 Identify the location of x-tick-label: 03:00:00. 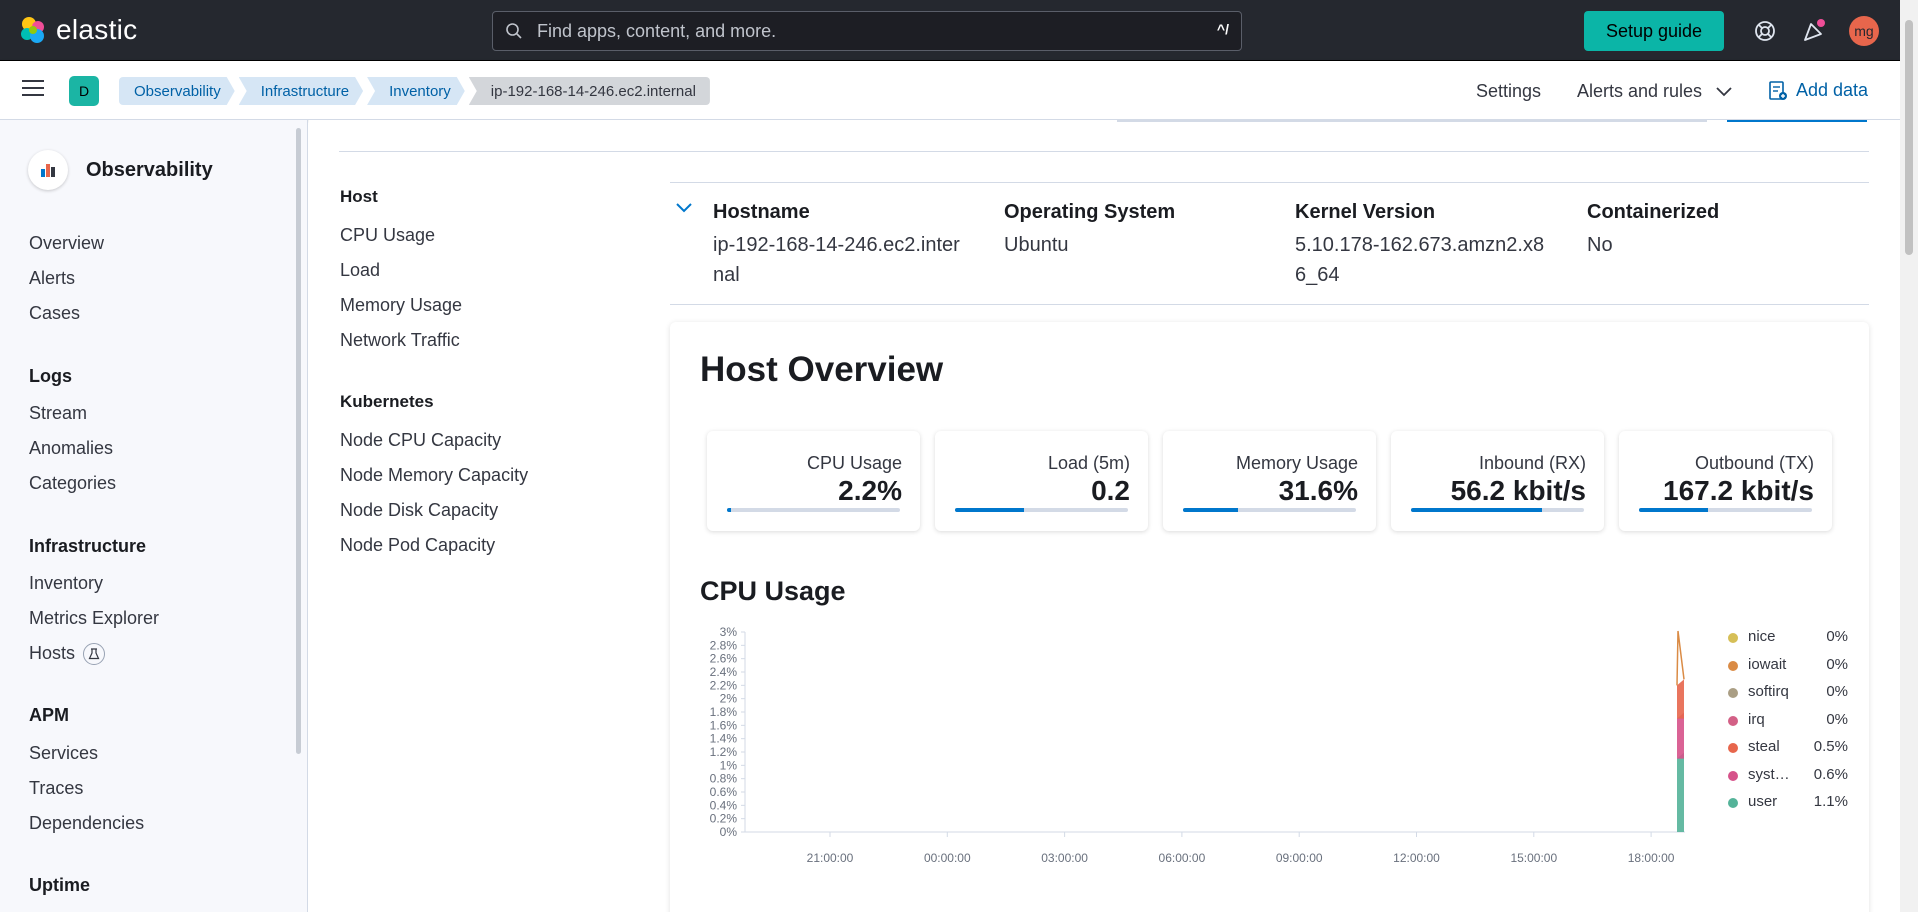
(1064, 858).